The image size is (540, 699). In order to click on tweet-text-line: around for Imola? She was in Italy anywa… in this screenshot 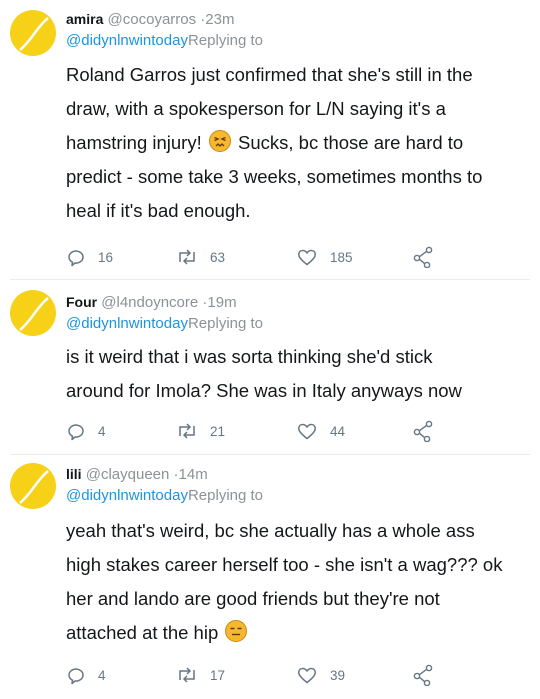, I will do `click(264, 390)`.